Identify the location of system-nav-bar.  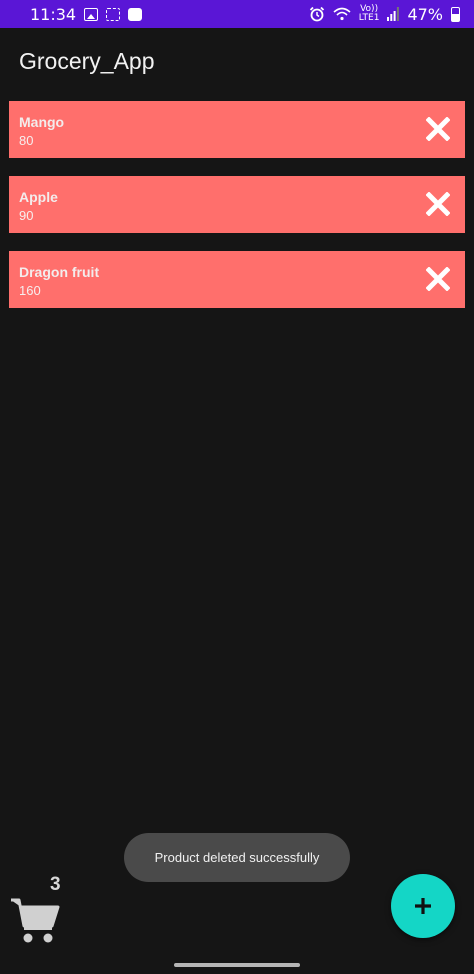
(237, 964).